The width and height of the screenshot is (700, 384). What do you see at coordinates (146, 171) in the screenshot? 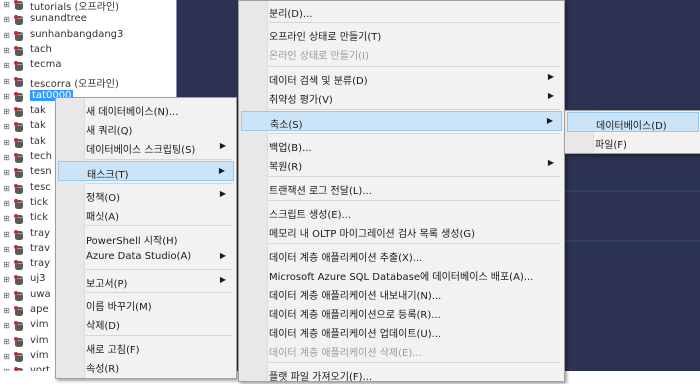
I see `menu-item: 태스크(T) ▶` at bounding box center [146, 171].